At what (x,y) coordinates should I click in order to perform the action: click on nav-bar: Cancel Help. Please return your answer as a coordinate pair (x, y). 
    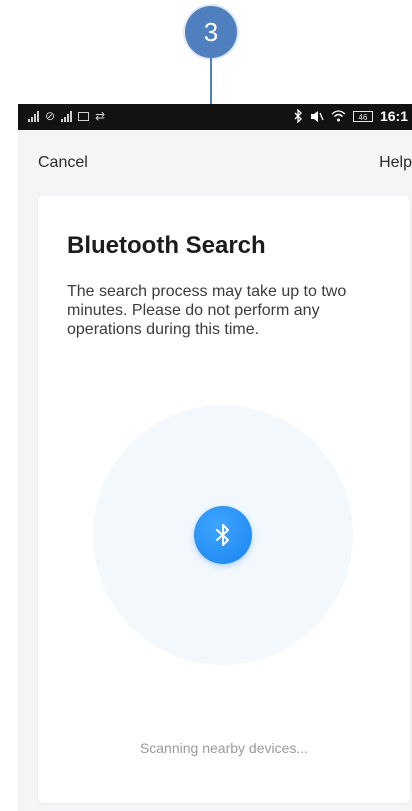
    Looking at the image, I should click on (215, 162).